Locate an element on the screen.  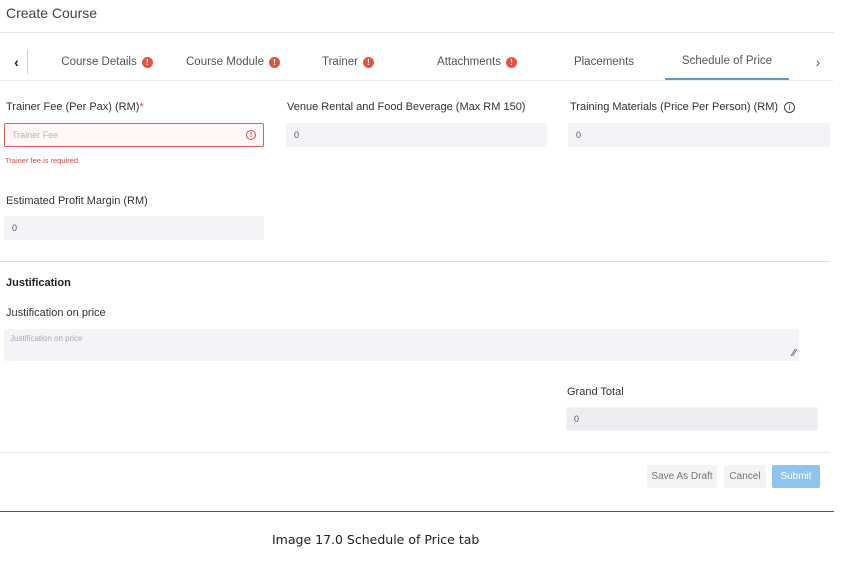
grand-total-label: Grand Total is located at coordinates (595, 392).